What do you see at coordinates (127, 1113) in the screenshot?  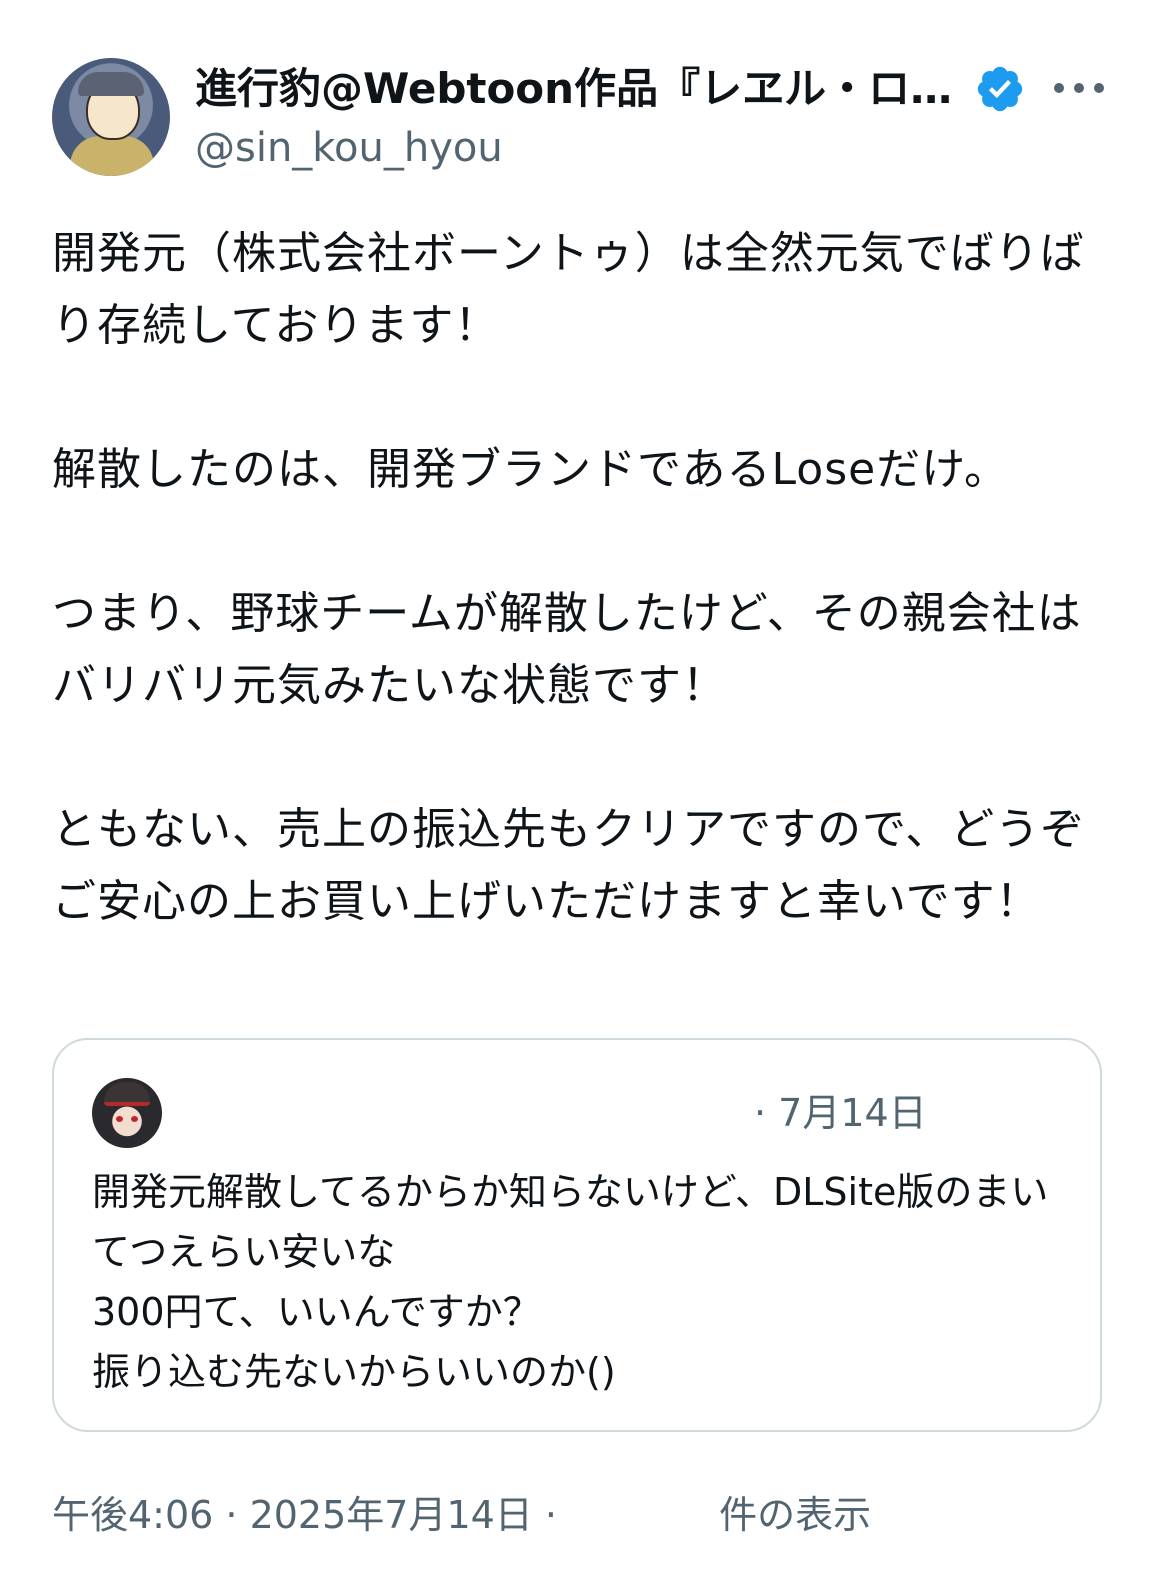 I see `quoted-author-avatar` at bounding box center [127, 1113].